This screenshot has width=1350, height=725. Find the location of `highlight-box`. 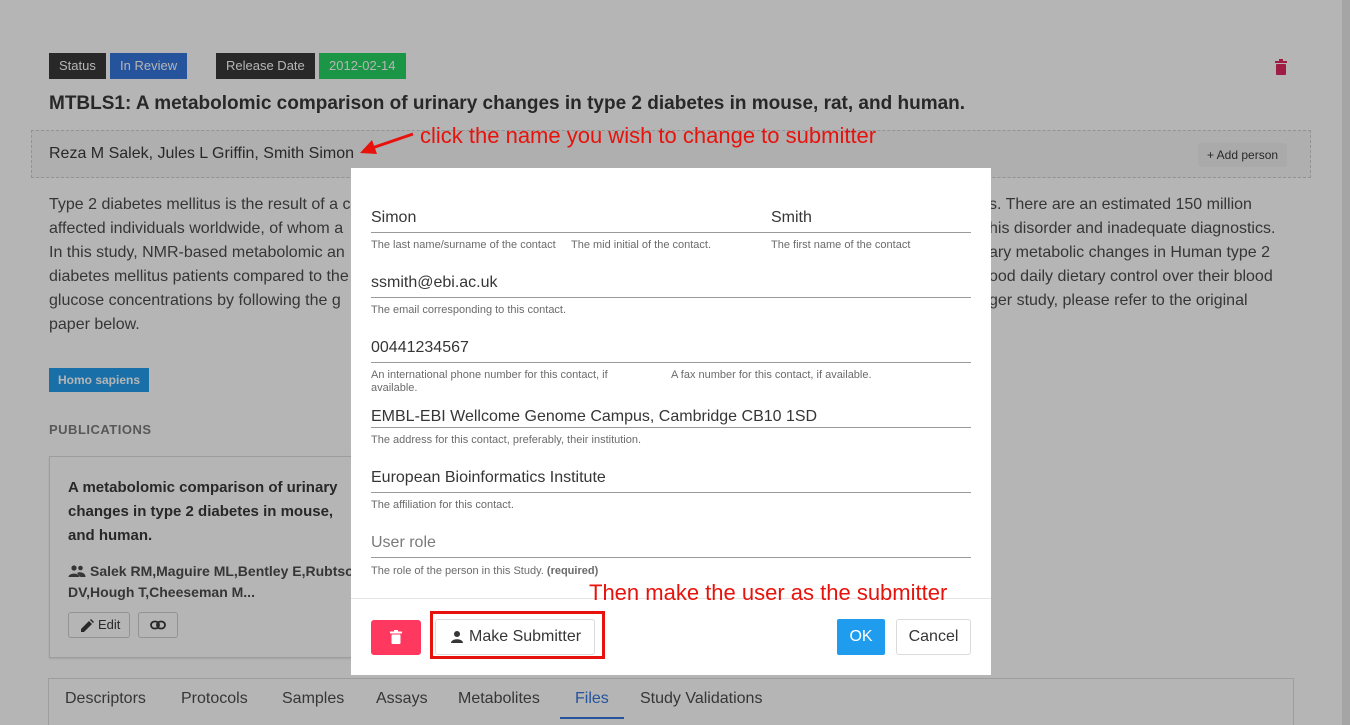

highlight-box is located at coordinates (517, 635).